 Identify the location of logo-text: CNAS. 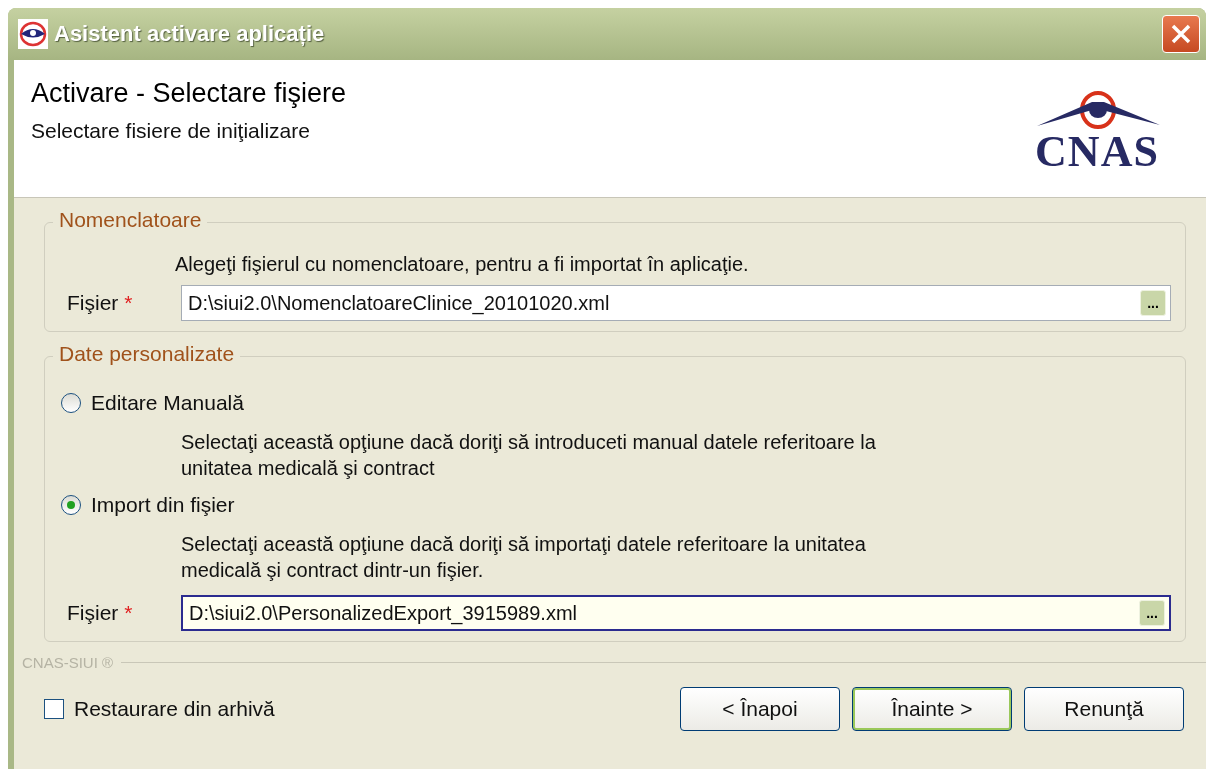
(1097, 152).